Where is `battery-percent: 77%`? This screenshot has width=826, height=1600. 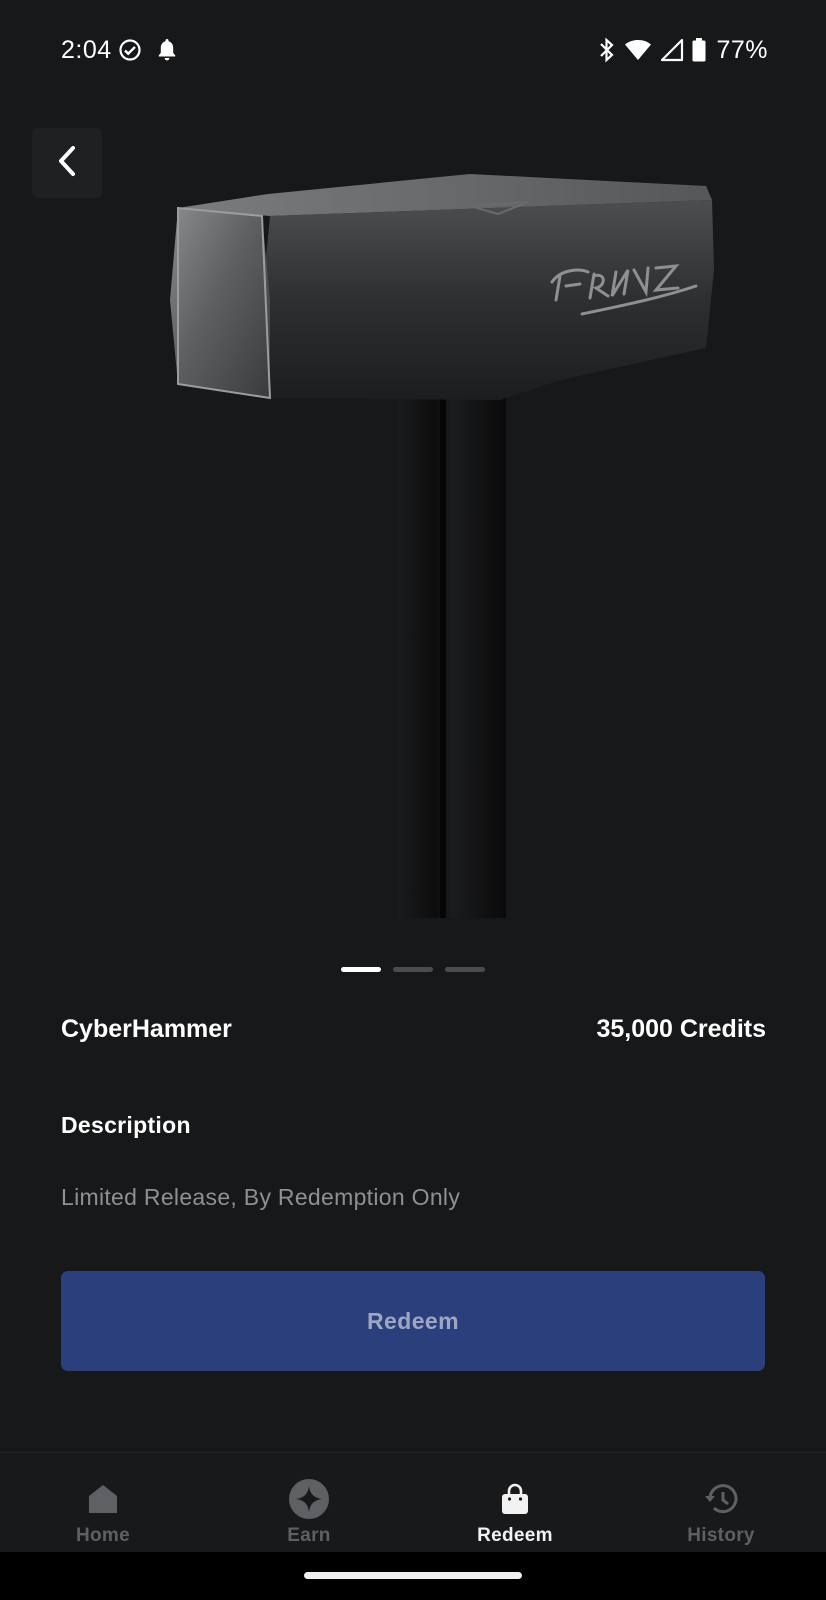
battery-percent: 77% is located at coordinates (742, 49).